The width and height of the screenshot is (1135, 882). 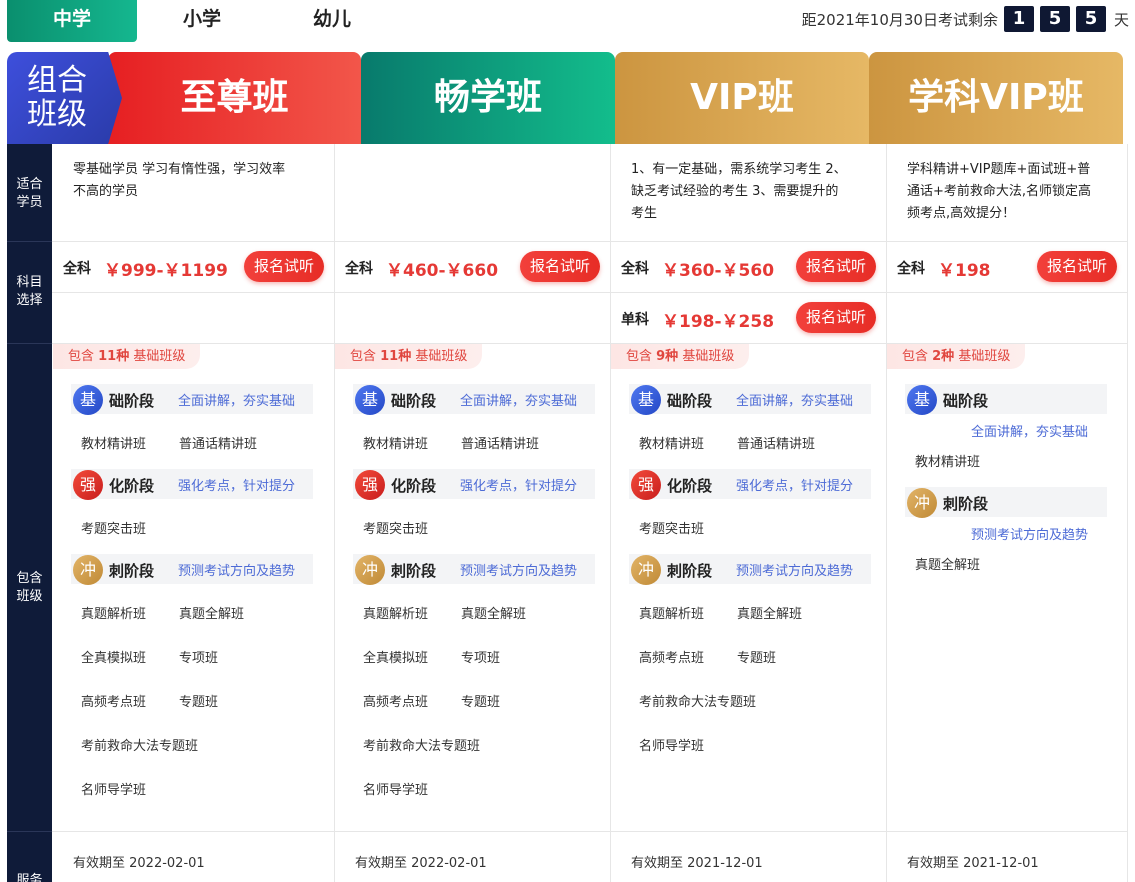 I want to click on package-header-changxue: 畅学班, so click(x=488, y=98).